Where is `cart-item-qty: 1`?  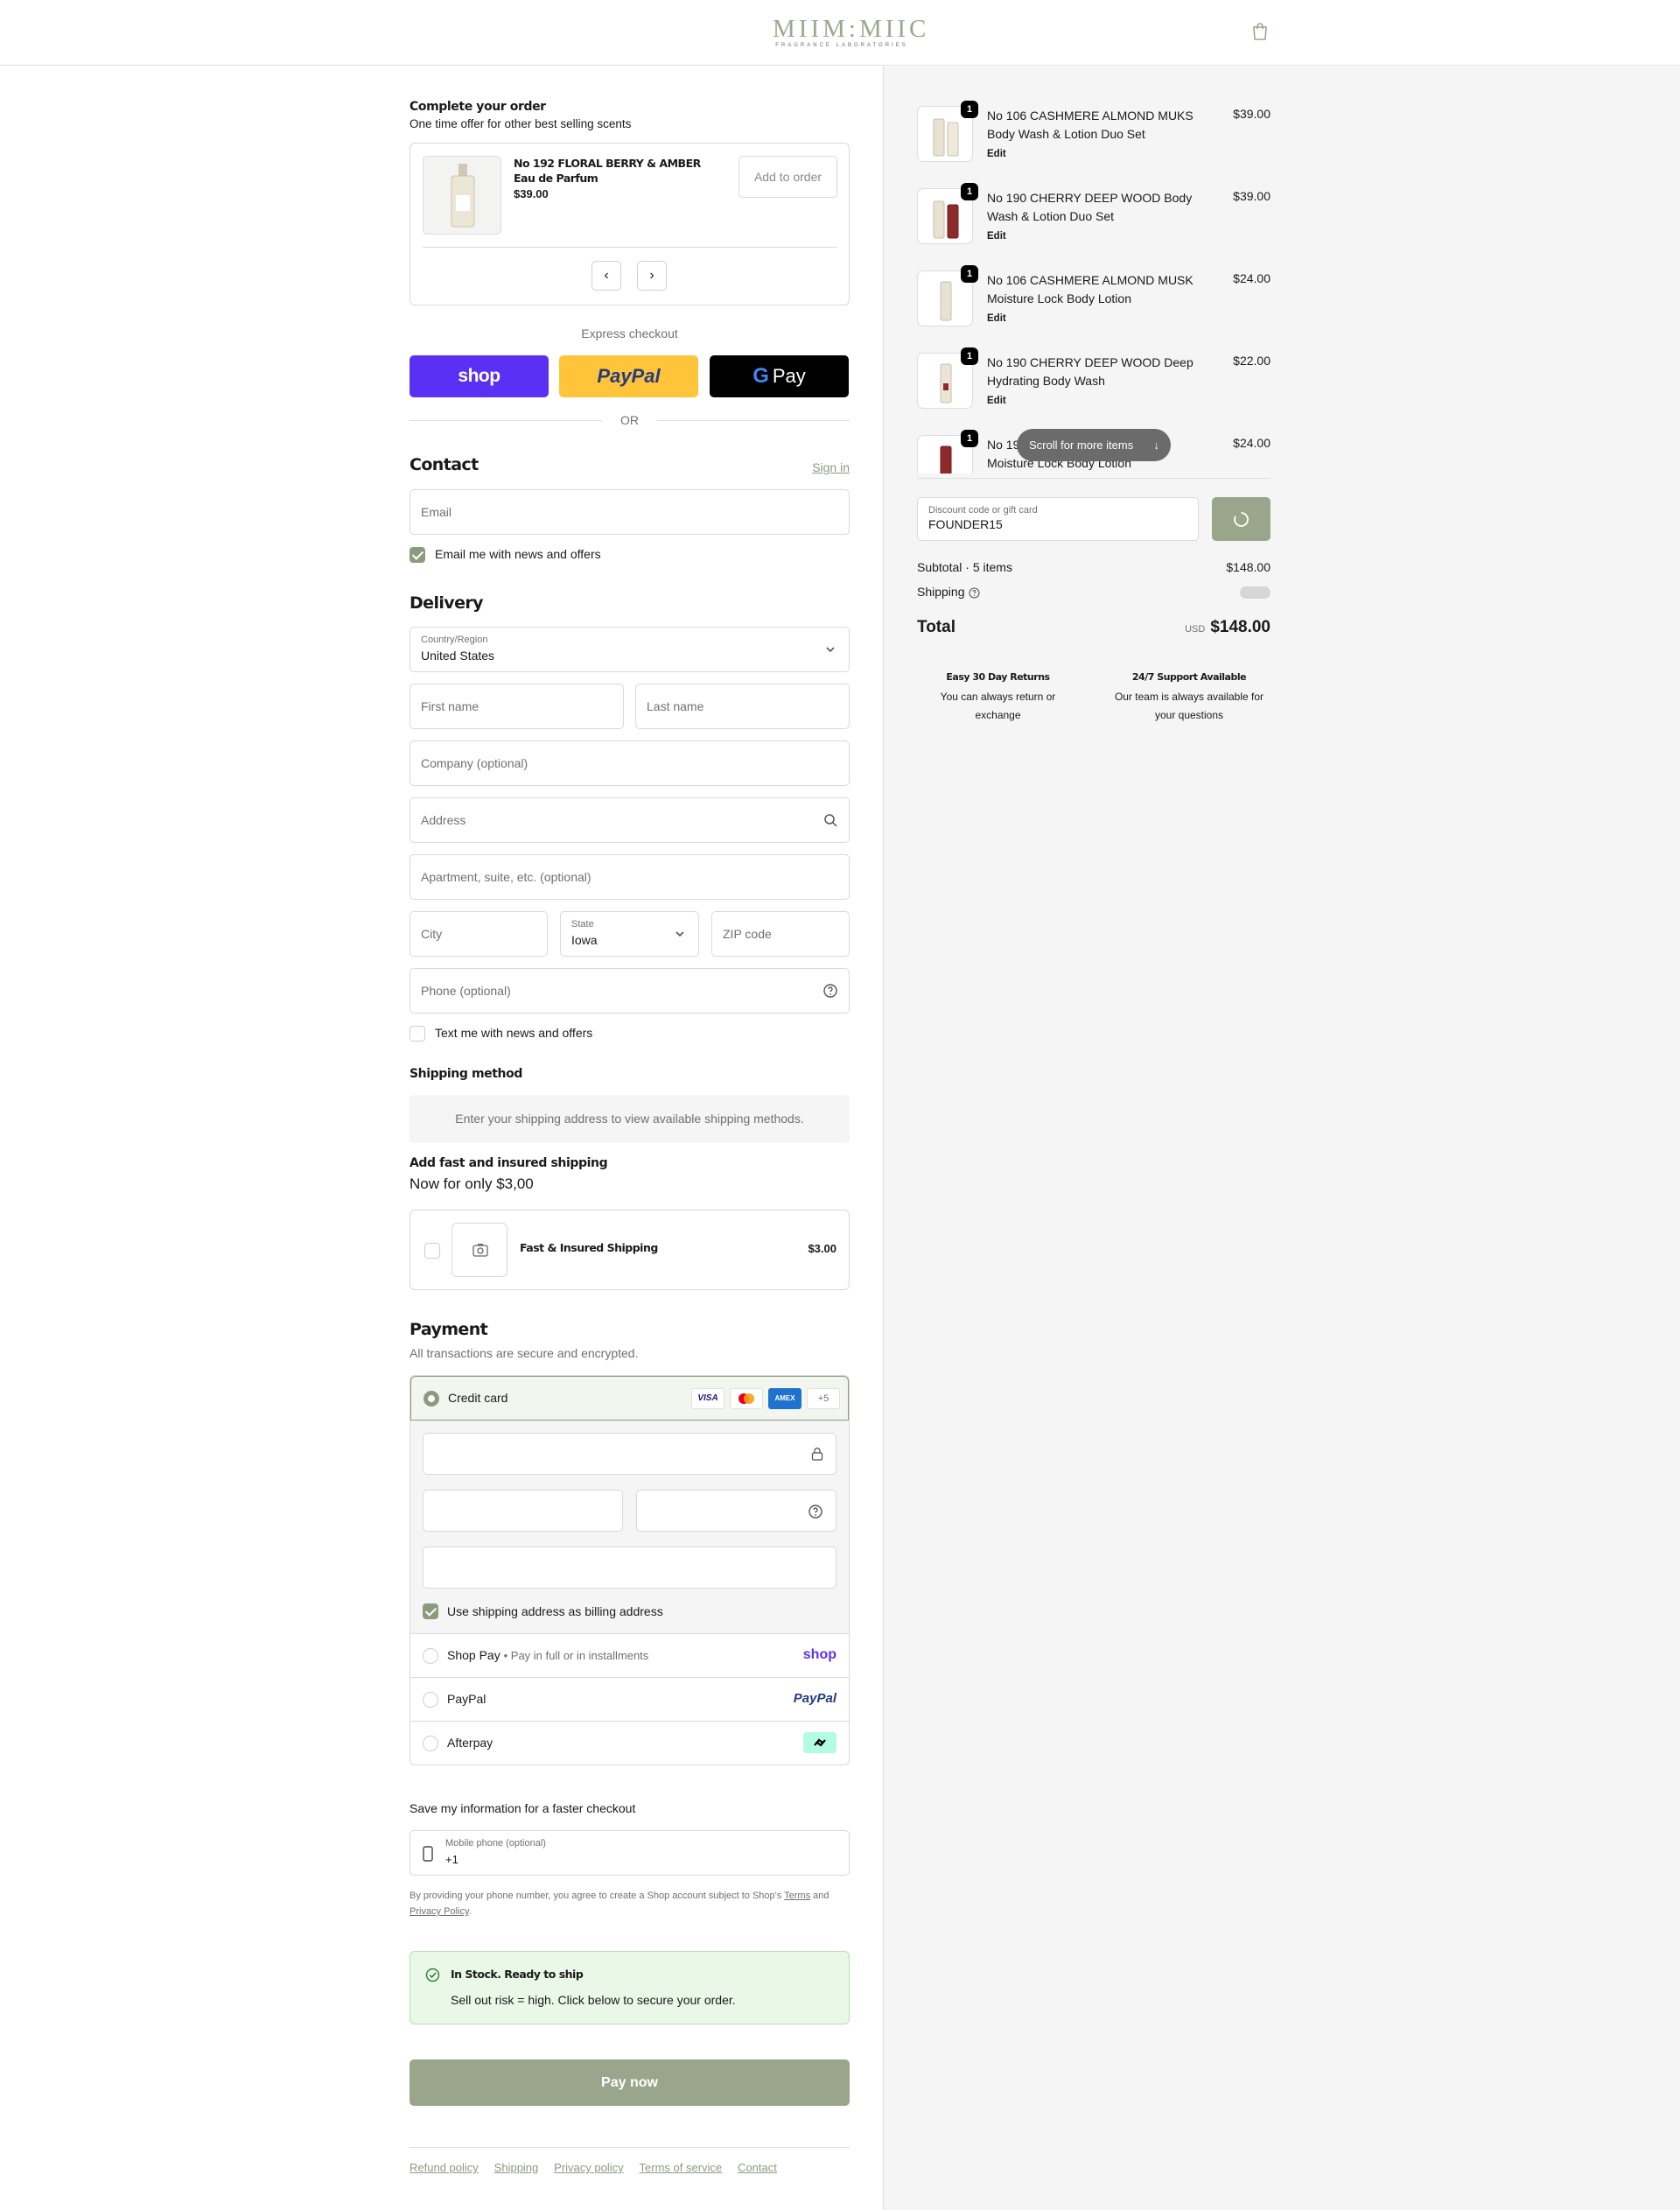 cart-item-qty: 1 is located at coordinates (969, 274).